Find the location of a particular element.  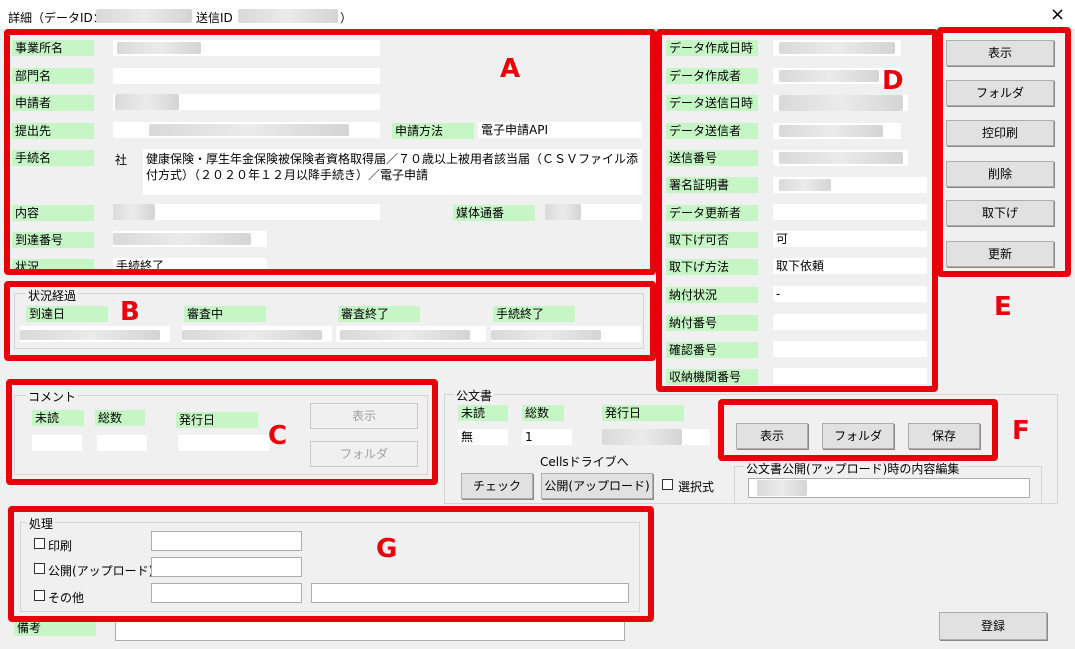

marker-d: D is located at coordinates (893, 81).